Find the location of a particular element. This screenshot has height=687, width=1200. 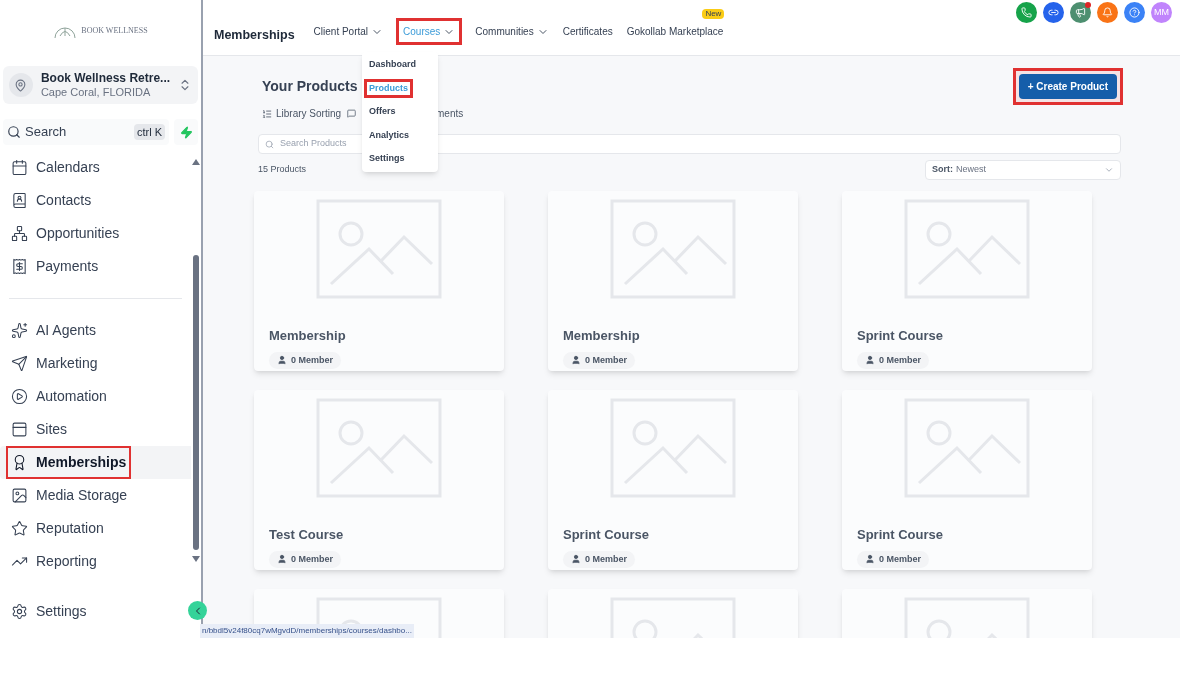

logo-text: BOOK WELLNESS is located at coordinates (114, 31).